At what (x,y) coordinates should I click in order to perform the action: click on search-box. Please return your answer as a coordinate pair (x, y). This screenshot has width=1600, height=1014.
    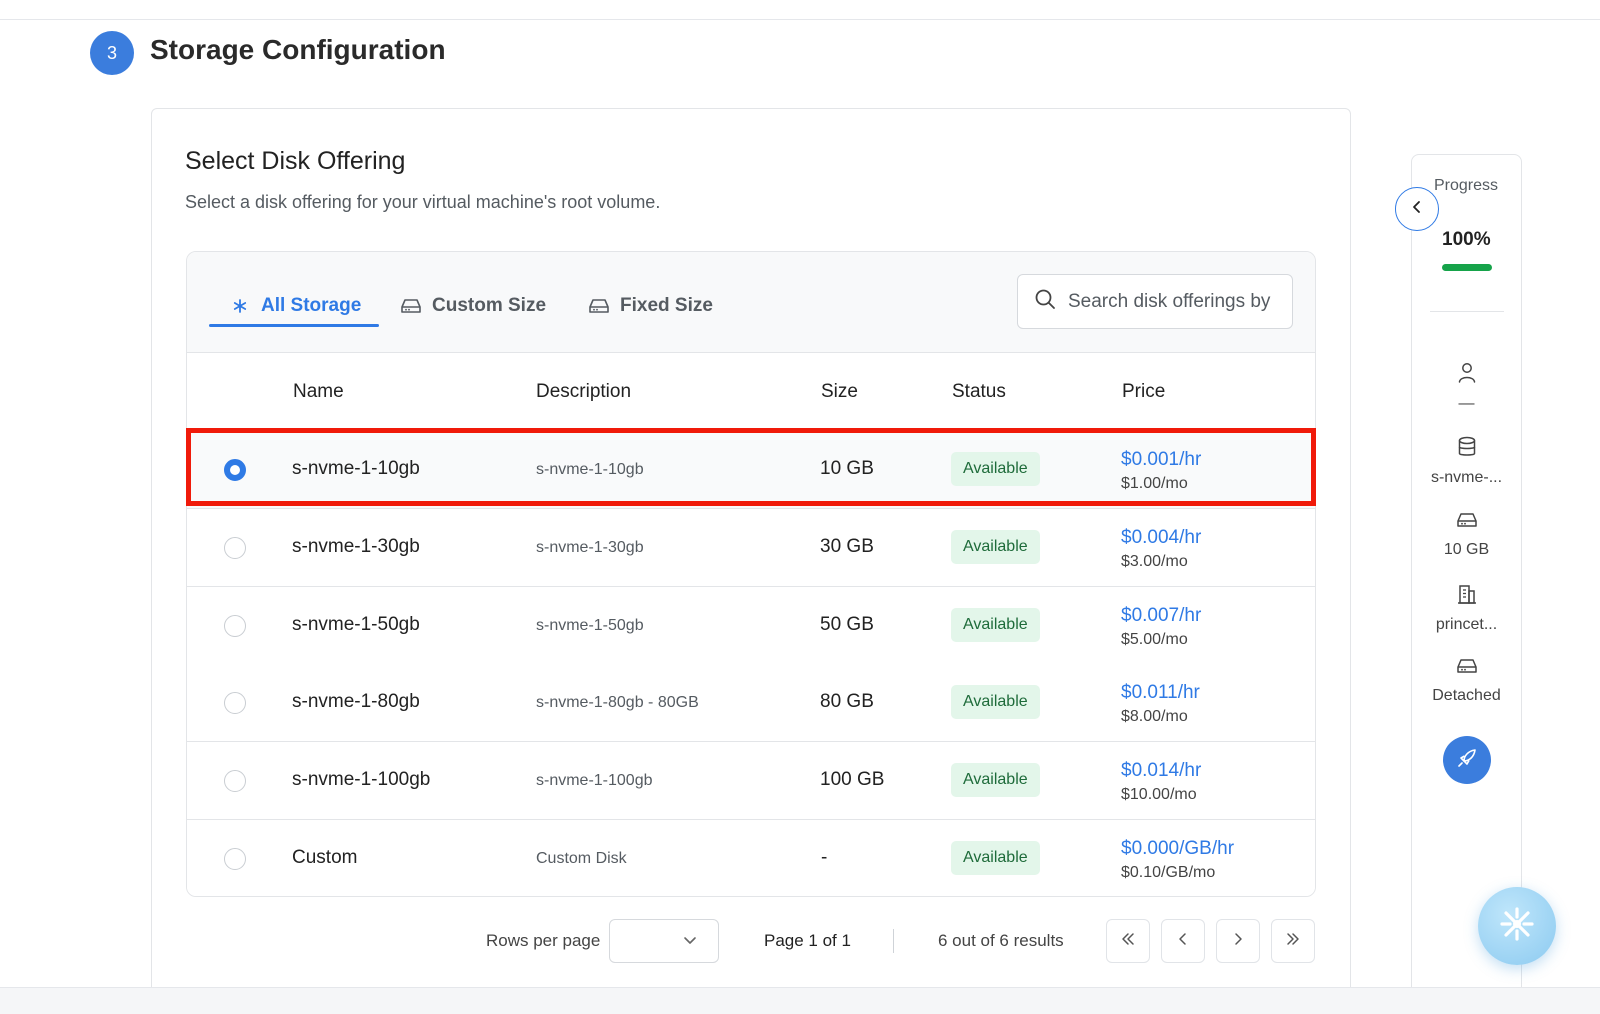
    Looking at the image, I should click on (1155, 301).